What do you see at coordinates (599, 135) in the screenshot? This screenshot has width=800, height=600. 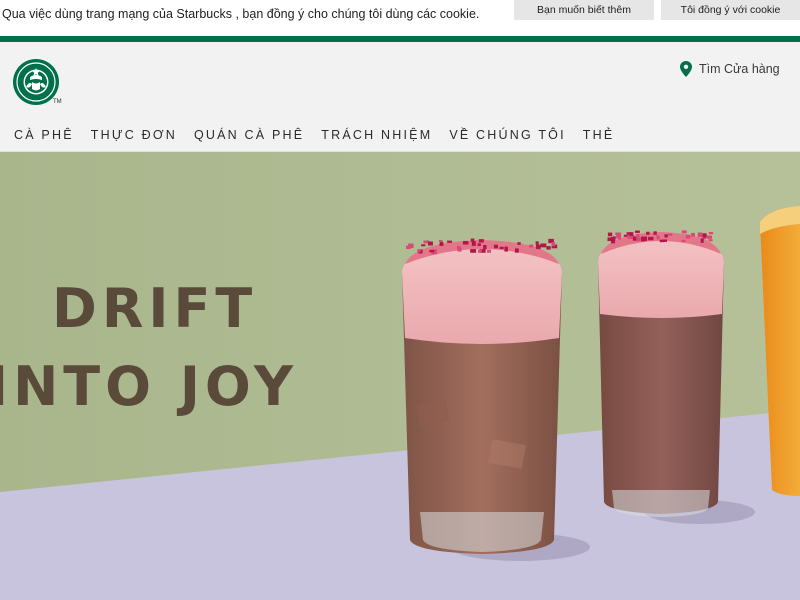 I see `nav-item-card: THẺ` at bounding box center [599, 135].